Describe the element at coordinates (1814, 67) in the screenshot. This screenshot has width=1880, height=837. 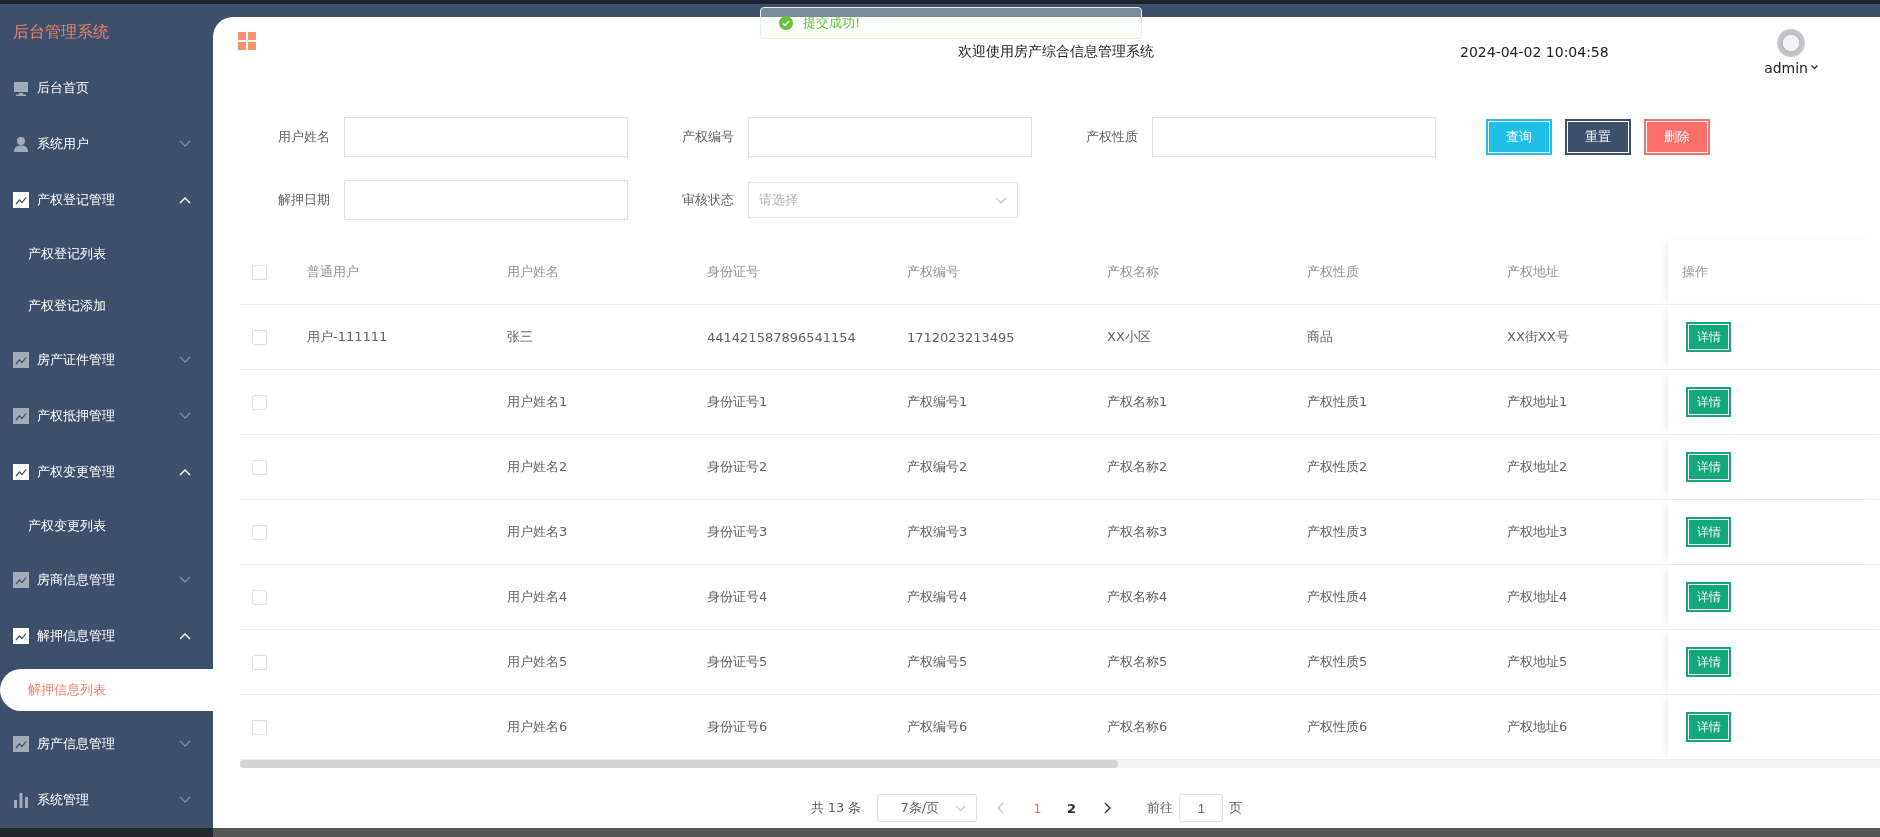
I see `caret-icon` at that location.